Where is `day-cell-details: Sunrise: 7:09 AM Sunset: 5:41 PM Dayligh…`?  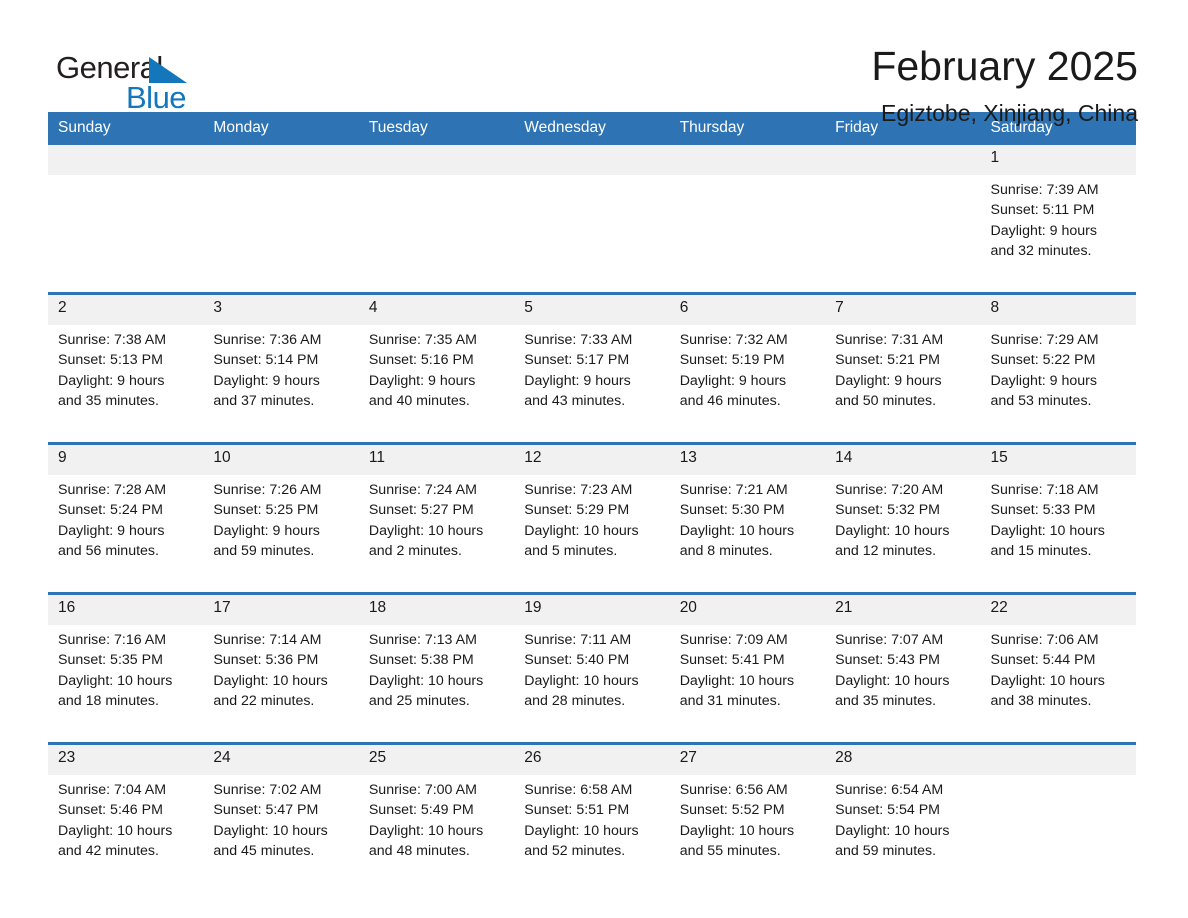 day-cell-details: Sunrise: 7:09 AM Sunset: 5:41 PM Dayligh… is located at coordinates (747, 678).